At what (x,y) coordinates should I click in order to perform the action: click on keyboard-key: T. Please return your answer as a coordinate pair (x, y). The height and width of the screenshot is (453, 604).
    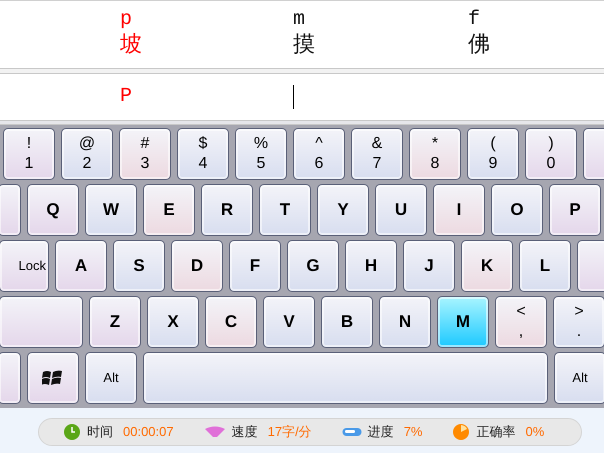
    Looking at the image, I should click on (285, 210).